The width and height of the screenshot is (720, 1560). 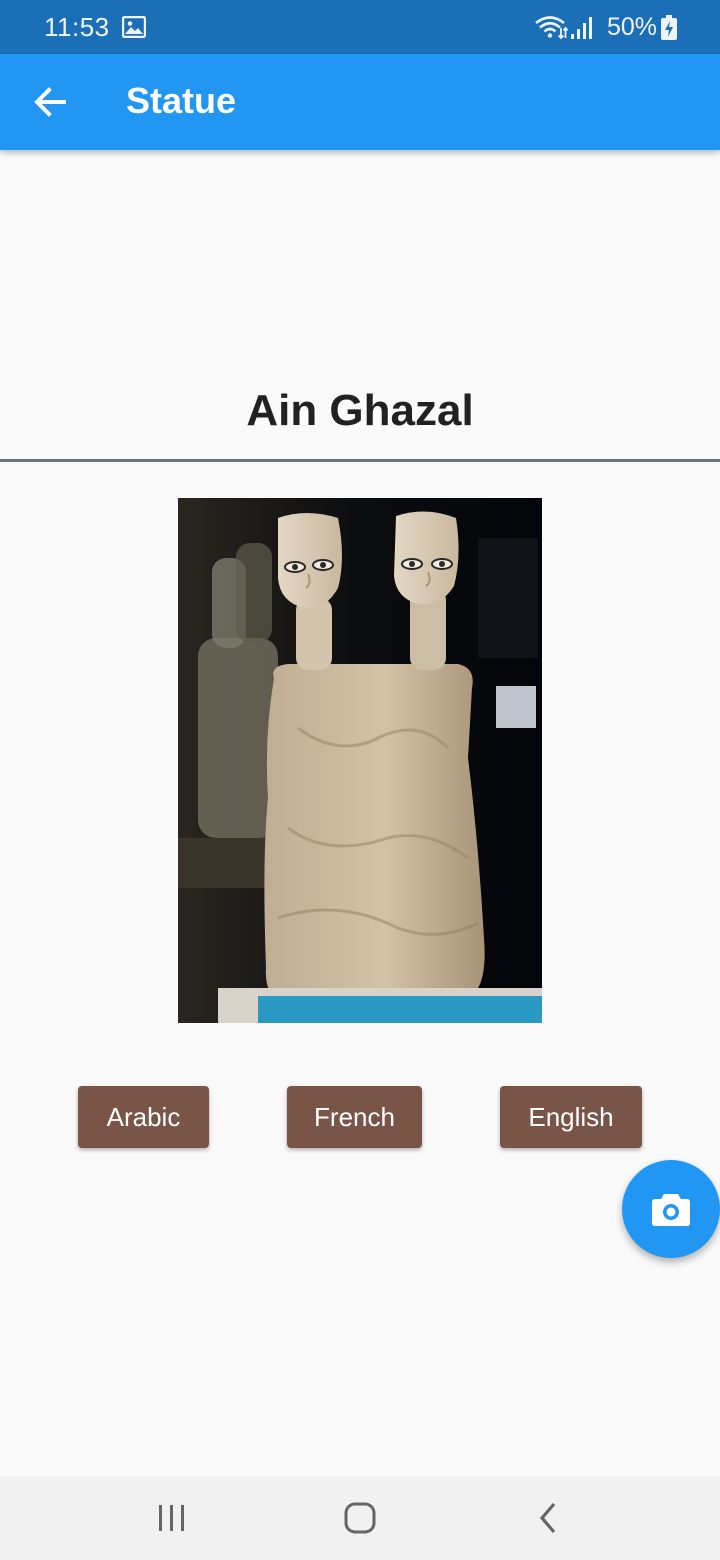 I want to click on arrow-back-icon, so click(x=50, y=102).